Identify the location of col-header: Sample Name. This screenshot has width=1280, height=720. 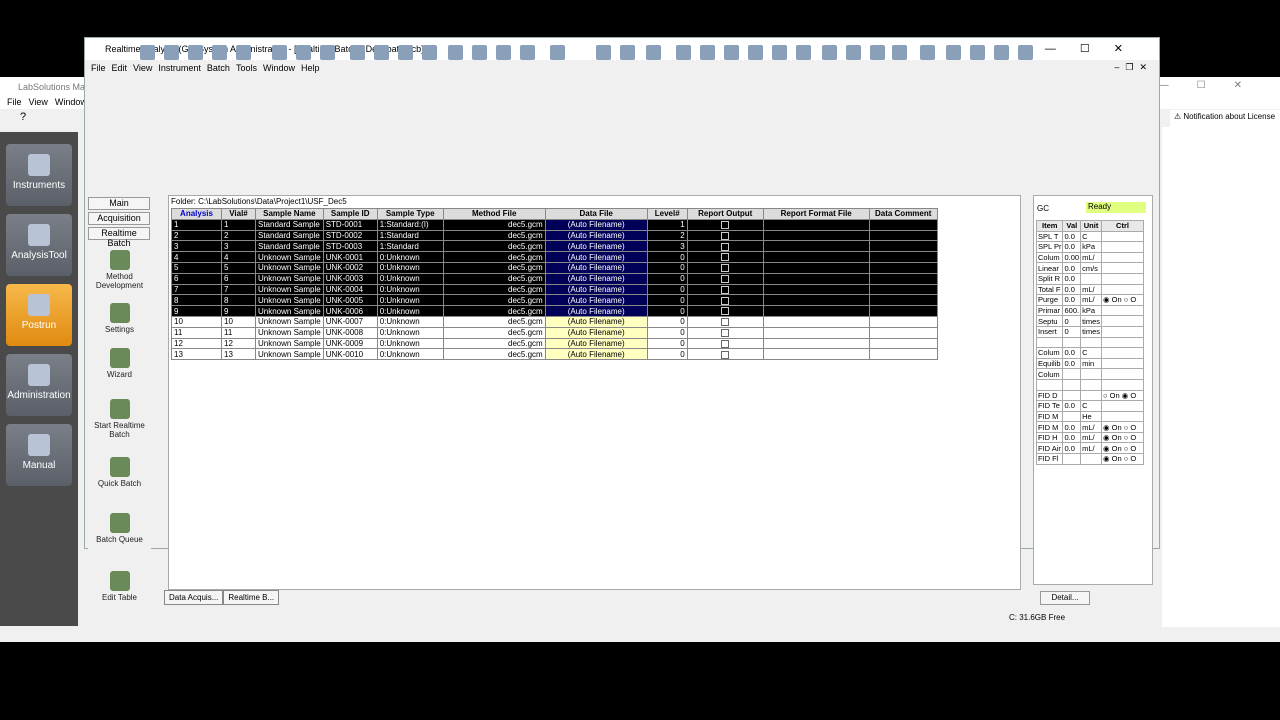
(289, 214).